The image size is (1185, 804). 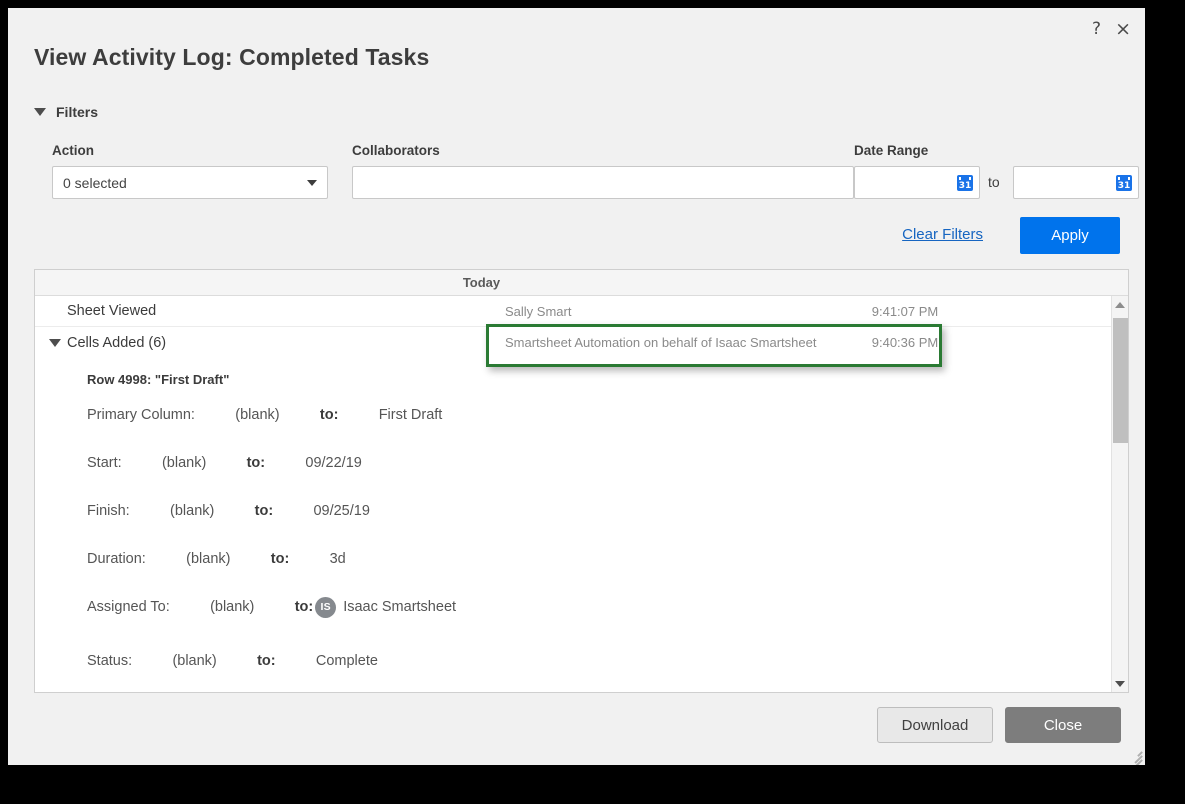 I want to click on date-range-separator: to, so click(x=994, y=182).